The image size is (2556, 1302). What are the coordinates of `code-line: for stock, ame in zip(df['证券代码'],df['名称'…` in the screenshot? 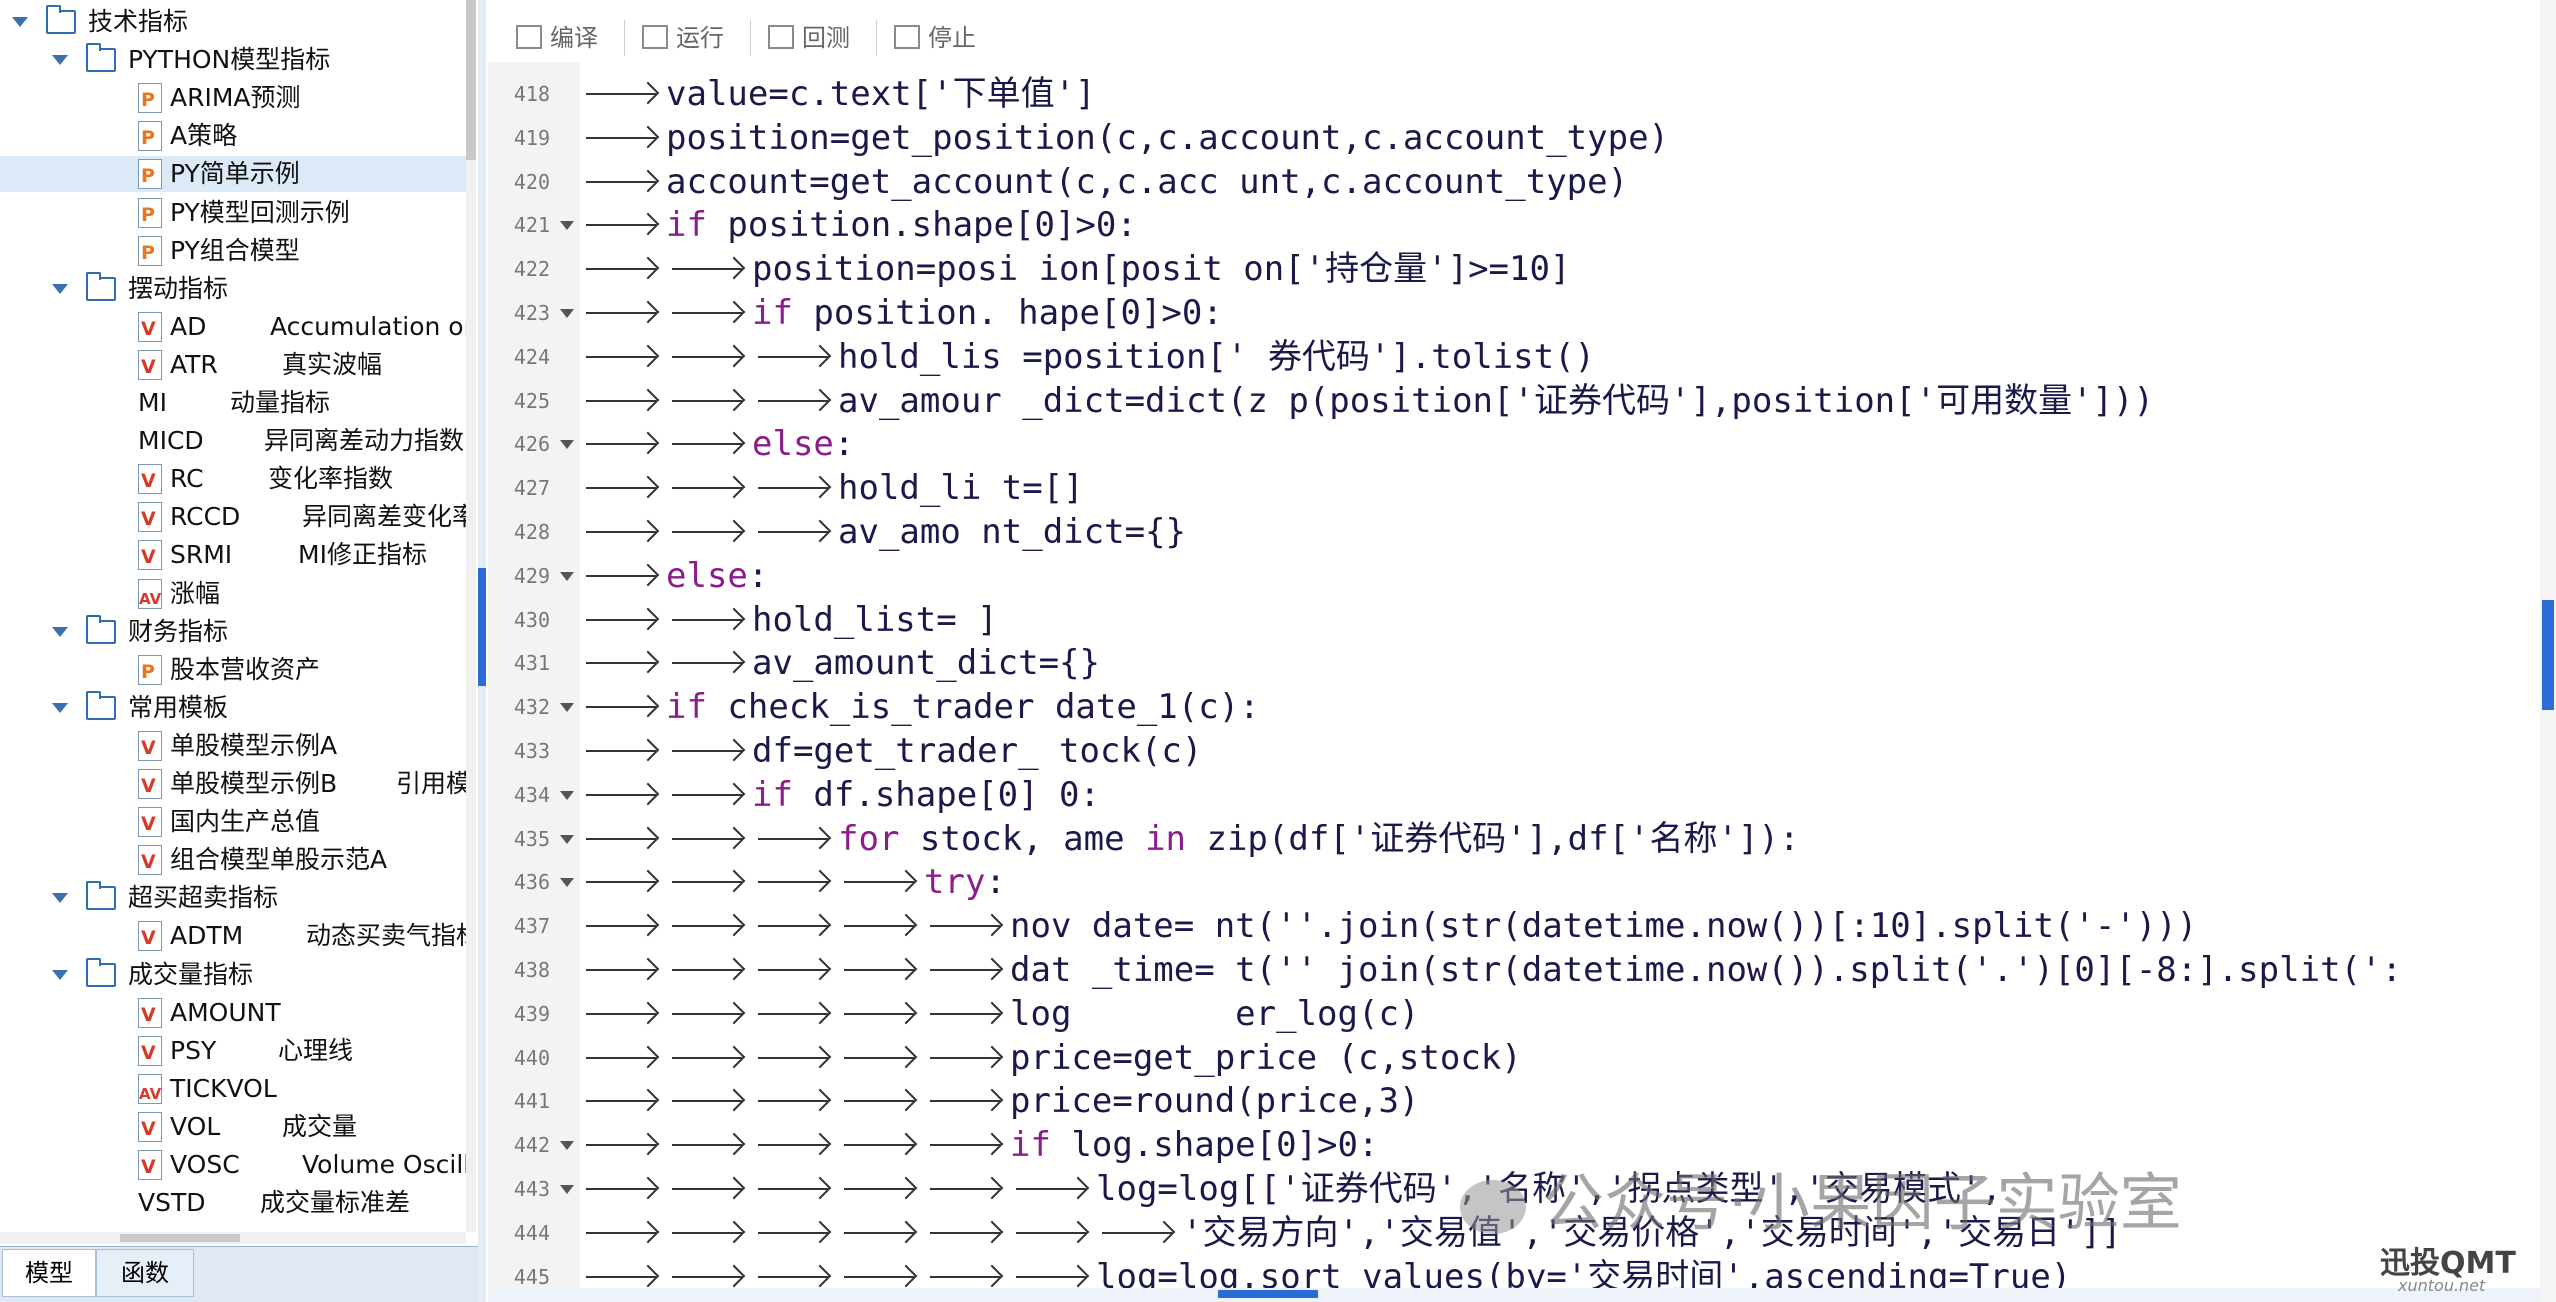 It's located at (1189, 839).